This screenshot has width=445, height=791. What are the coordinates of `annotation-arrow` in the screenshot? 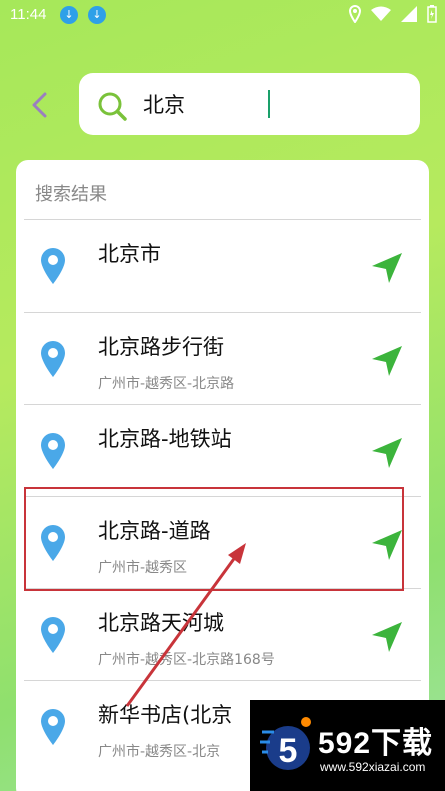 It's located at (185, 625).